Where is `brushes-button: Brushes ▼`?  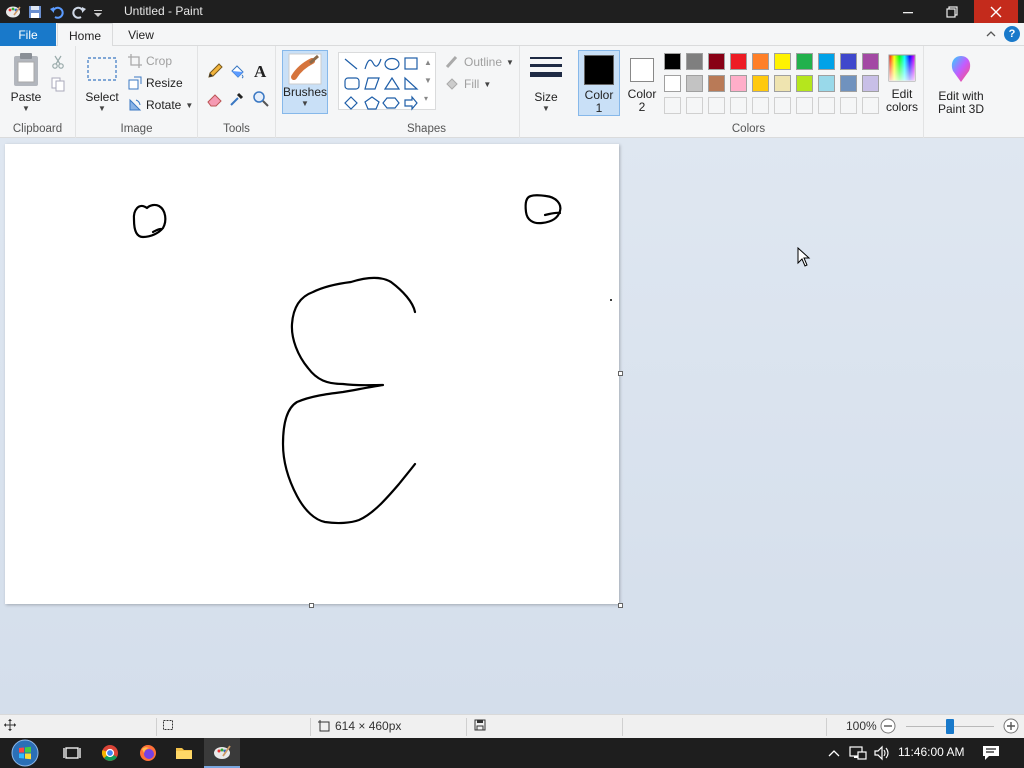
brushes-button: Brushes ▼ is located at coordinates (305, 82).